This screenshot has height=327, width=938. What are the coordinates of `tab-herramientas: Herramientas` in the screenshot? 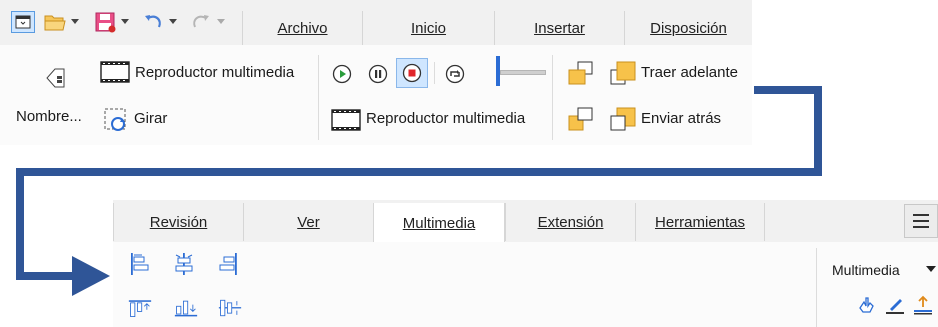 It's located at (700, 222).